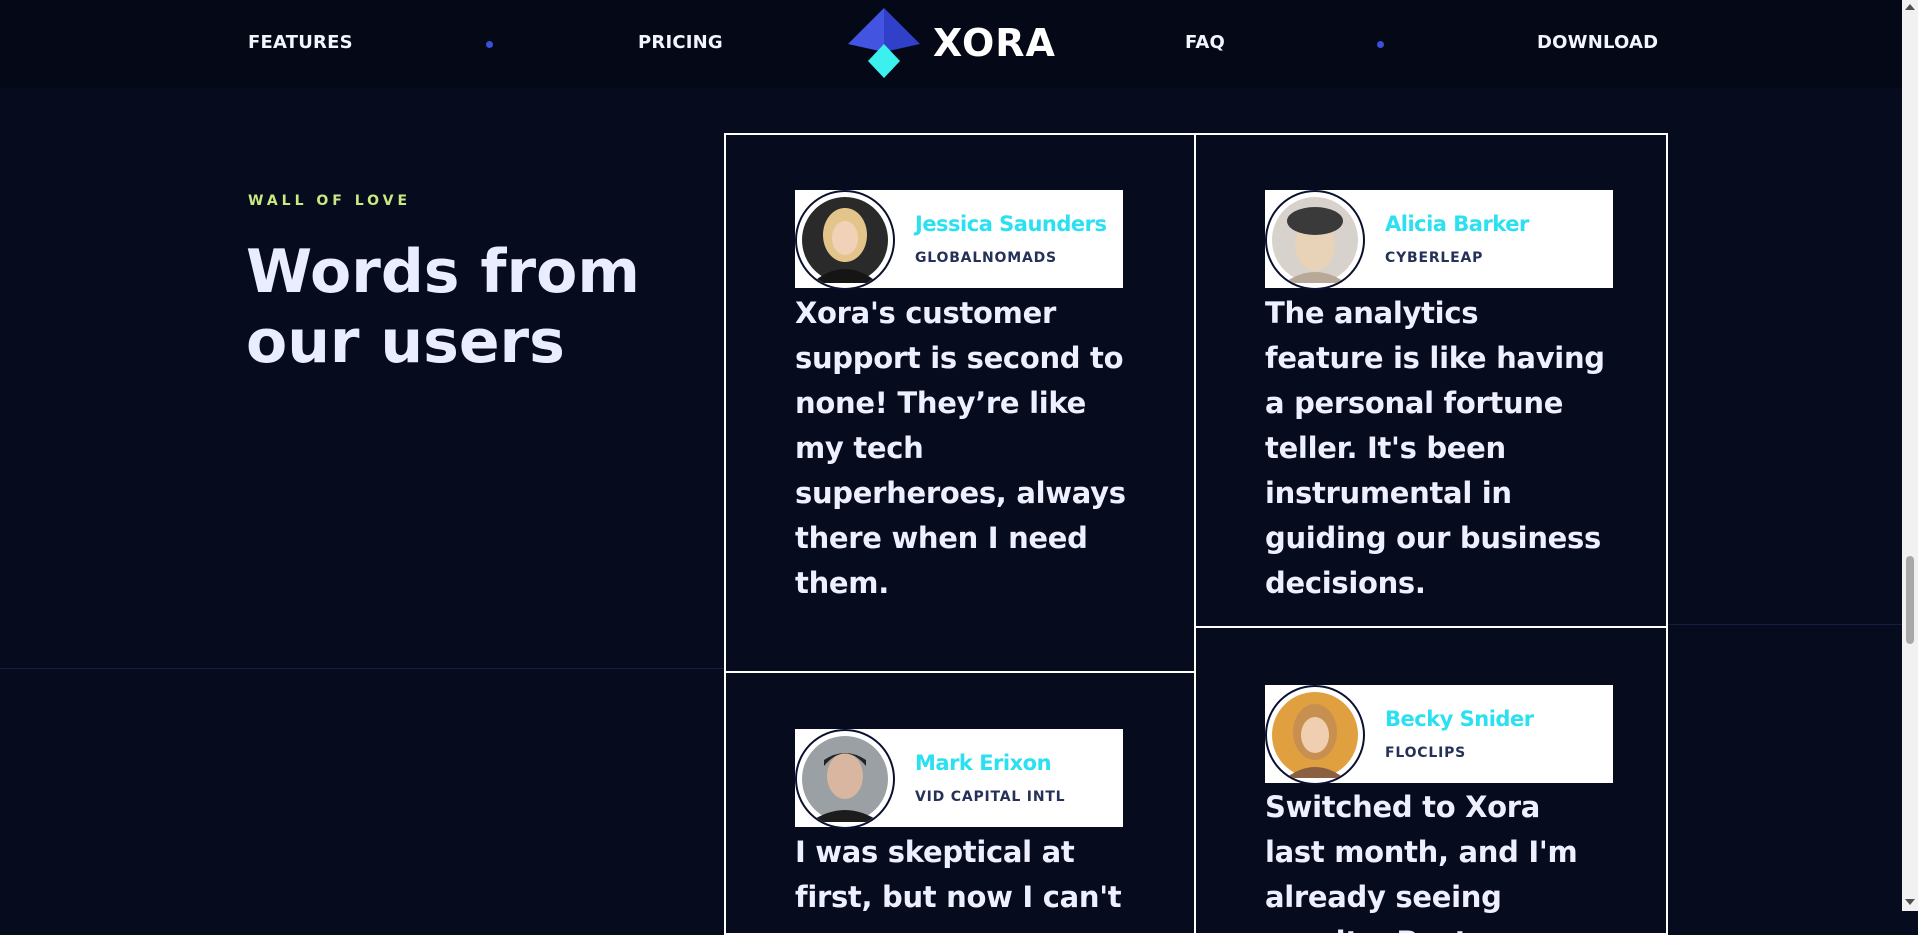 The width and height of the screenshot is (1918, 935). Describe the element at coordinates (959, 240) in the screenshot. I see `testimonial-header: Jessica Saunders GLOBALNOMADS` at that location.